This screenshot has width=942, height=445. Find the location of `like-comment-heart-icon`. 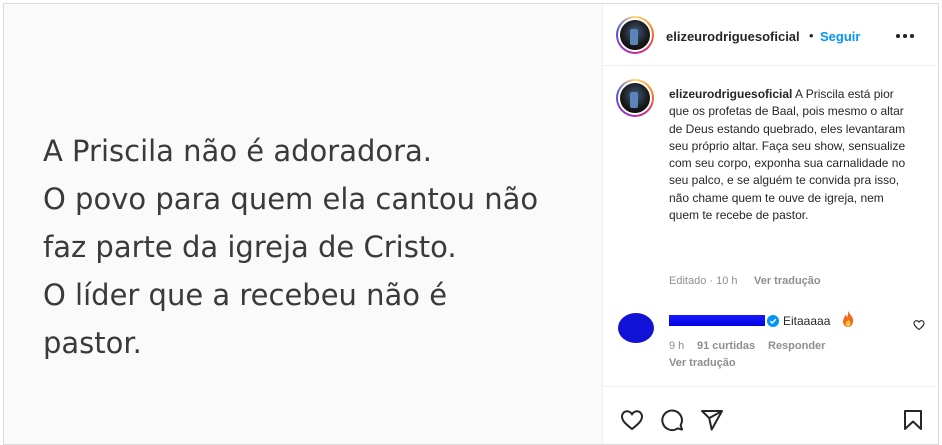

like-comment-heart-icon is located at coordinates (919, 325).